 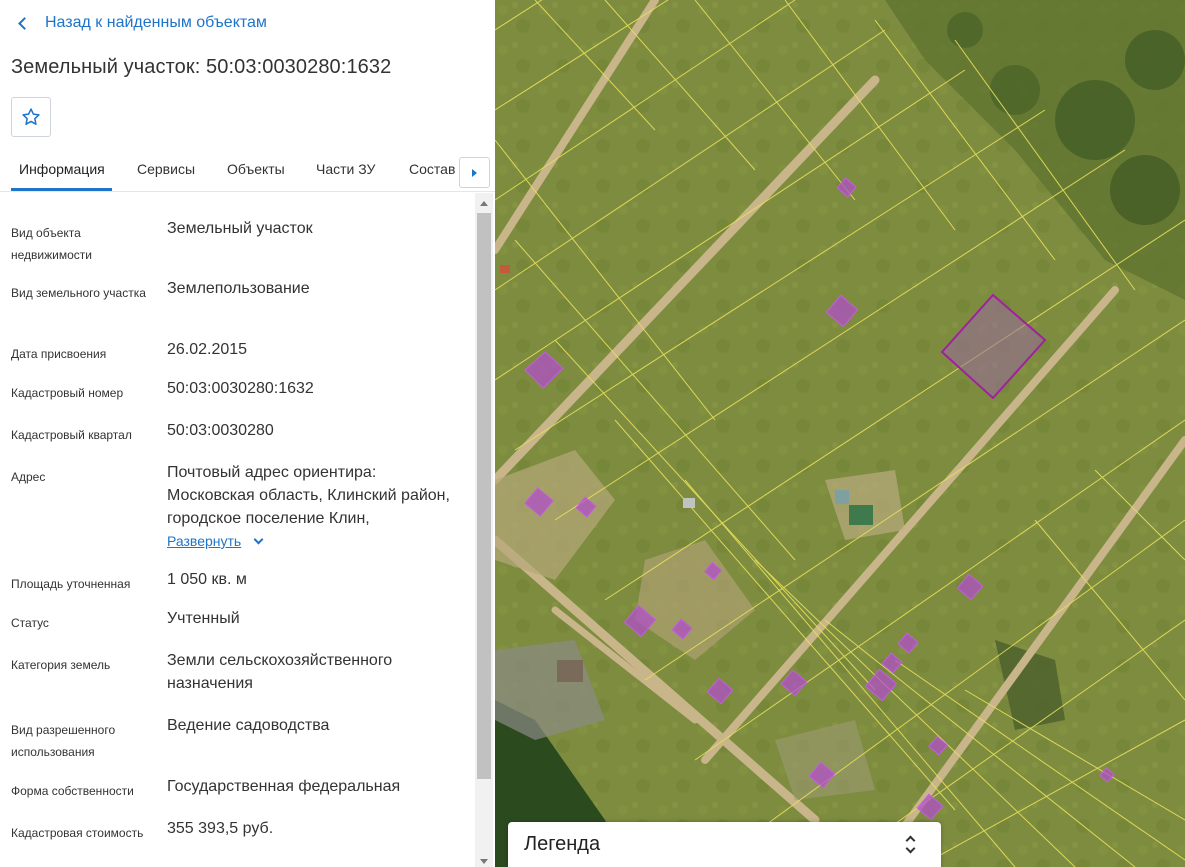 I want to click on star-outline-icon, so click(x=31, y=116).